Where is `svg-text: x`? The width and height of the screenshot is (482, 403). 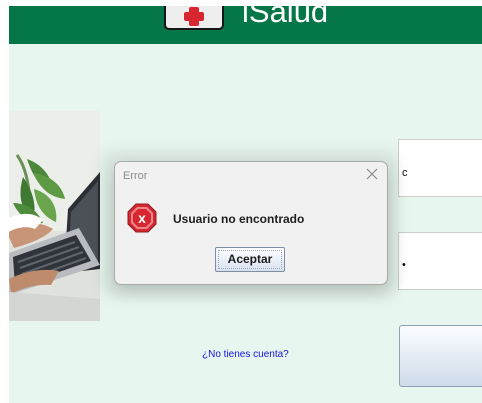
svg-text: x is located at coordinates (142, 218).